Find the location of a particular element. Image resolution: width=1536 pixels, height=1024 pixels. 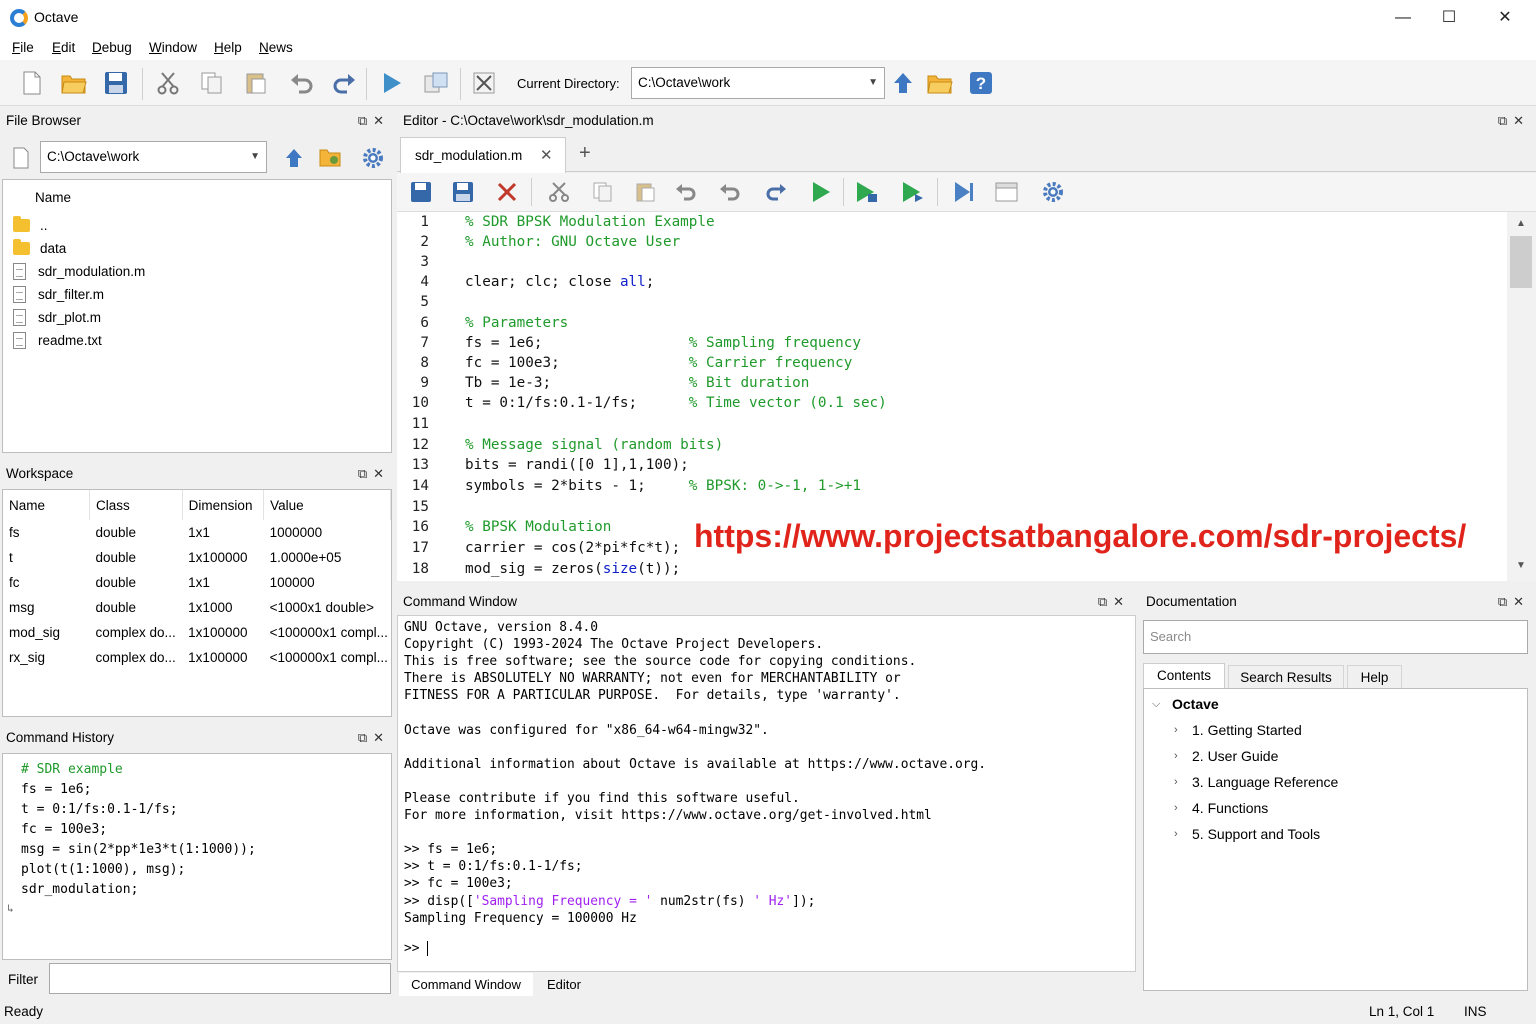

tab-contents: Contents is located at coordinates (1184, 676).